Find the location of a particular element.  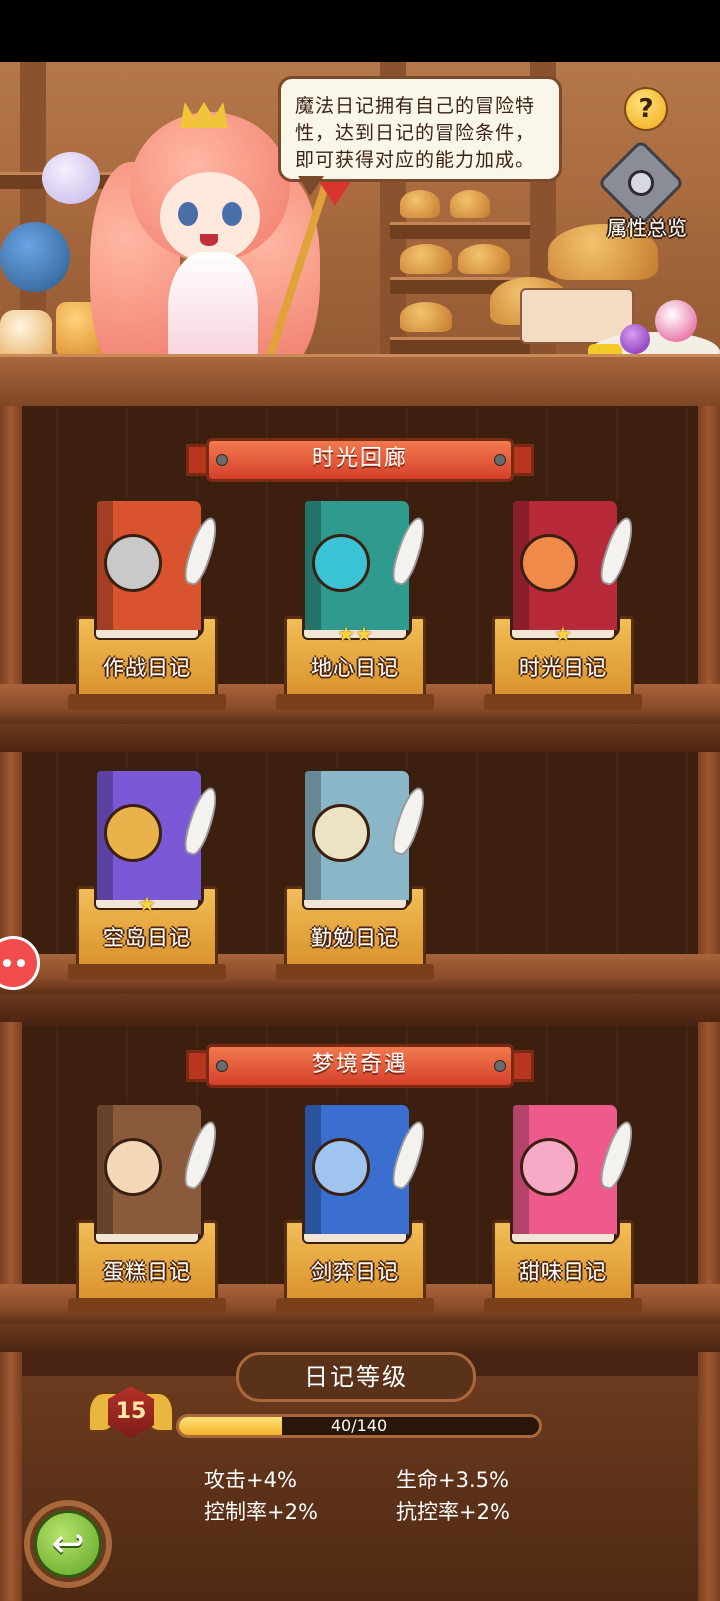

stat-bonus: 生命+3.5% is located at coordinates (452, 1480).